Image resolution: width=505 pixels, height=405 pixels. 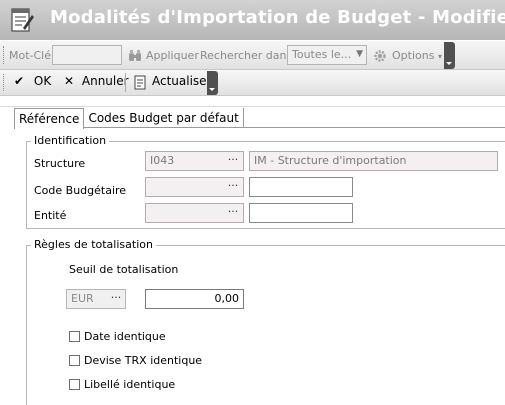 What do you see at coordinates (49, 118) in the screenshot?
I see `tab-reference: Référence` at bounding box center [49, 118].